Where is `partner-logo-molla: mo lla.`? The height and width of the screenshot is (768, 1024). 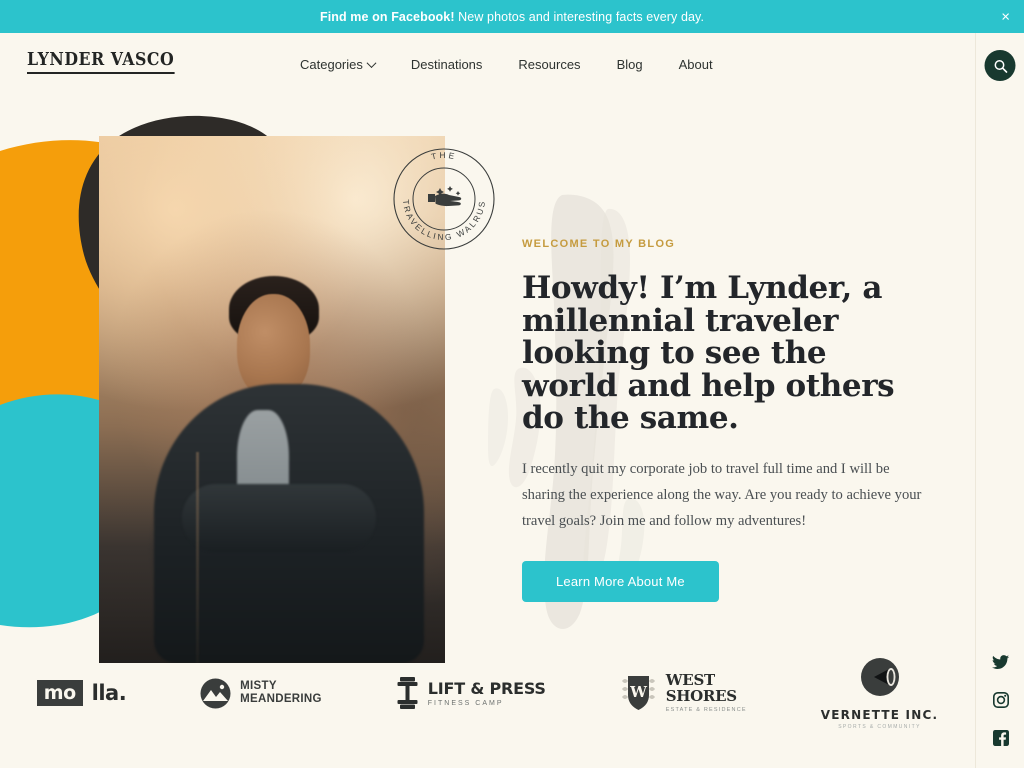 partner-logo-molla: mo lla. is located at coordinates (81, 693).